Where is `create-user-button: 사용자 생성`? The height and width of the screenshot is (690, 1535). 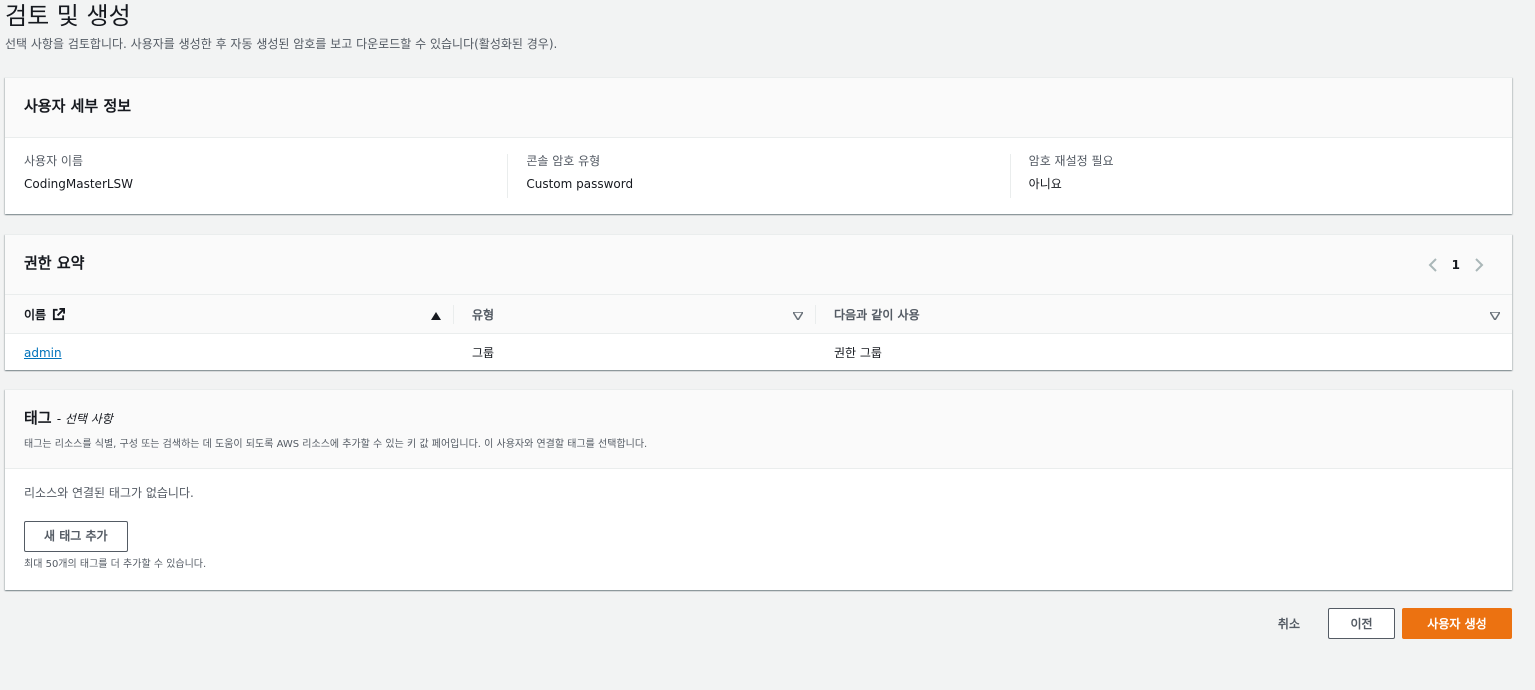
create-user-button: 사용자 생성 is located at coordinates (1457, 623).